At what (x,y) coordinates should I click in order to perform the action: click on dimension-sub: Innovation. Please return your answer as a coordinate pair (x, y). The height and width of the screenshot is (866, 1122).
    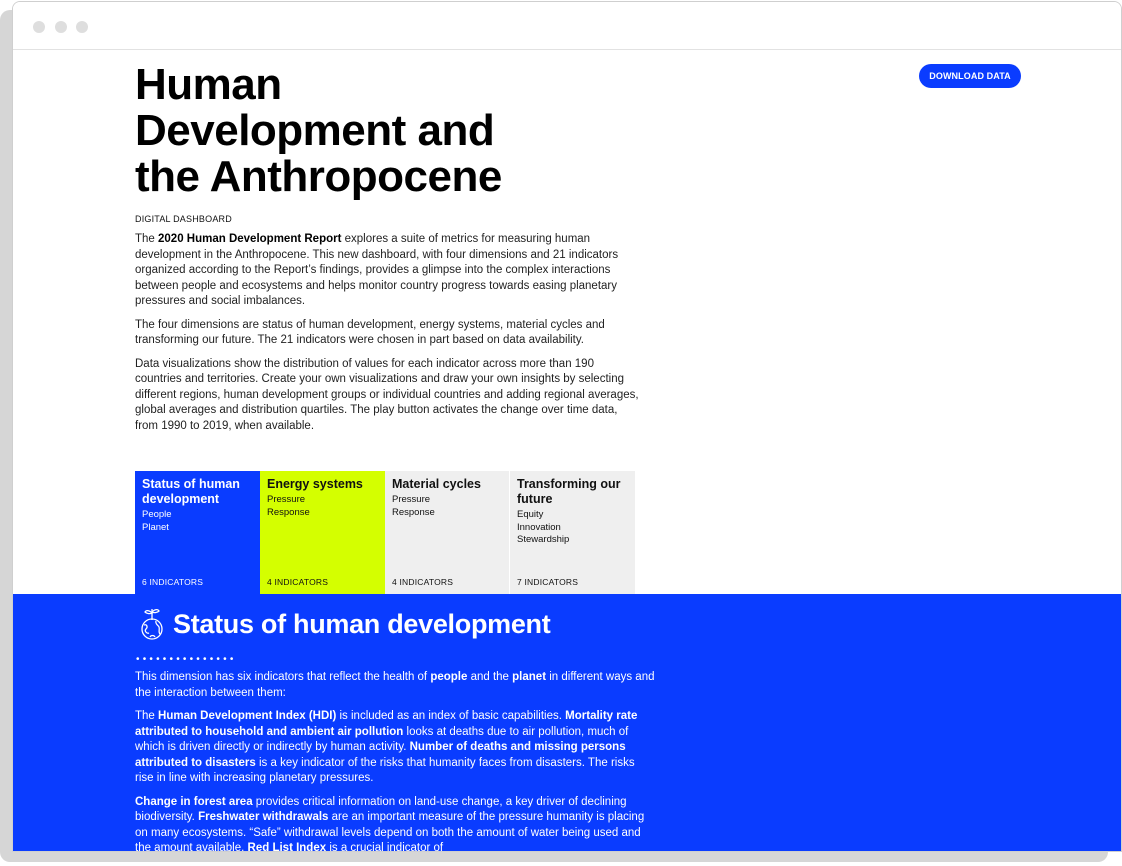
    Looking at the image, I should click on (539, 527).